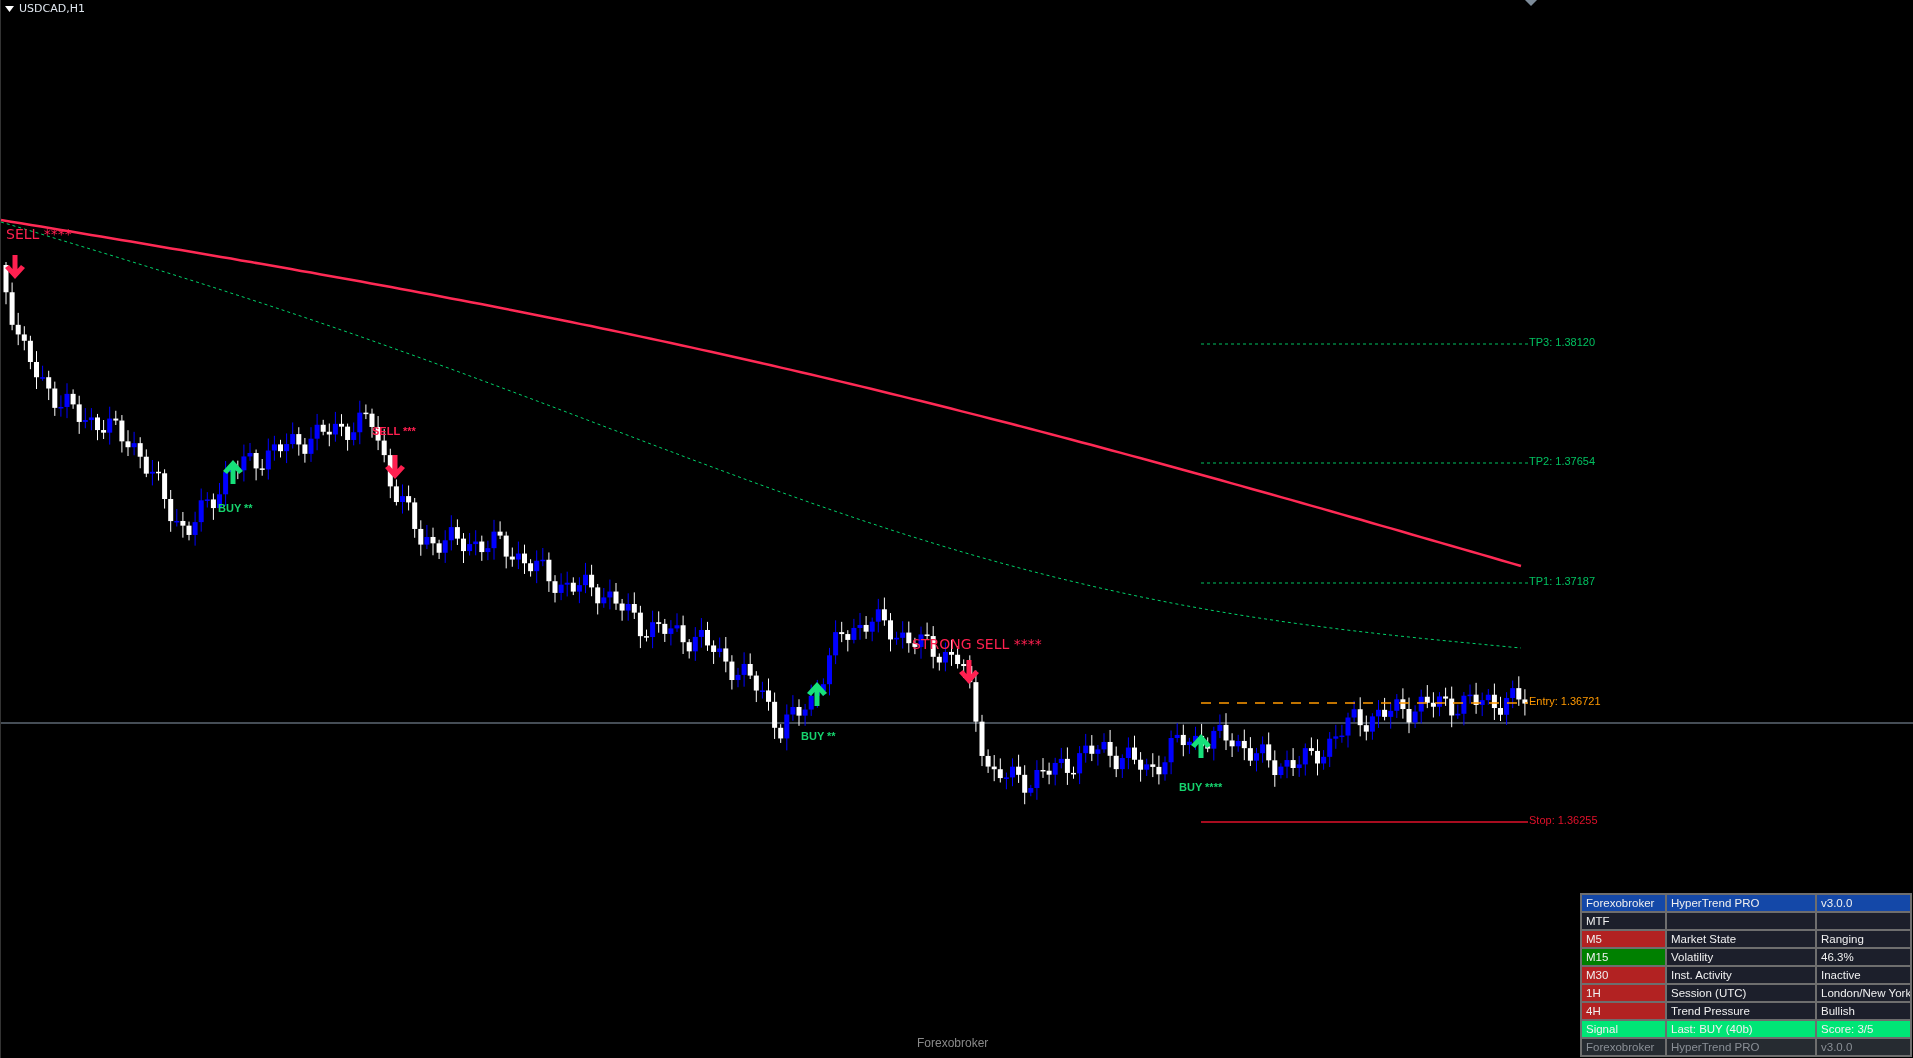 This screenshot has height=1058, width=1913. I want to click on signal-label: BUY ****, so click(1201, 787).